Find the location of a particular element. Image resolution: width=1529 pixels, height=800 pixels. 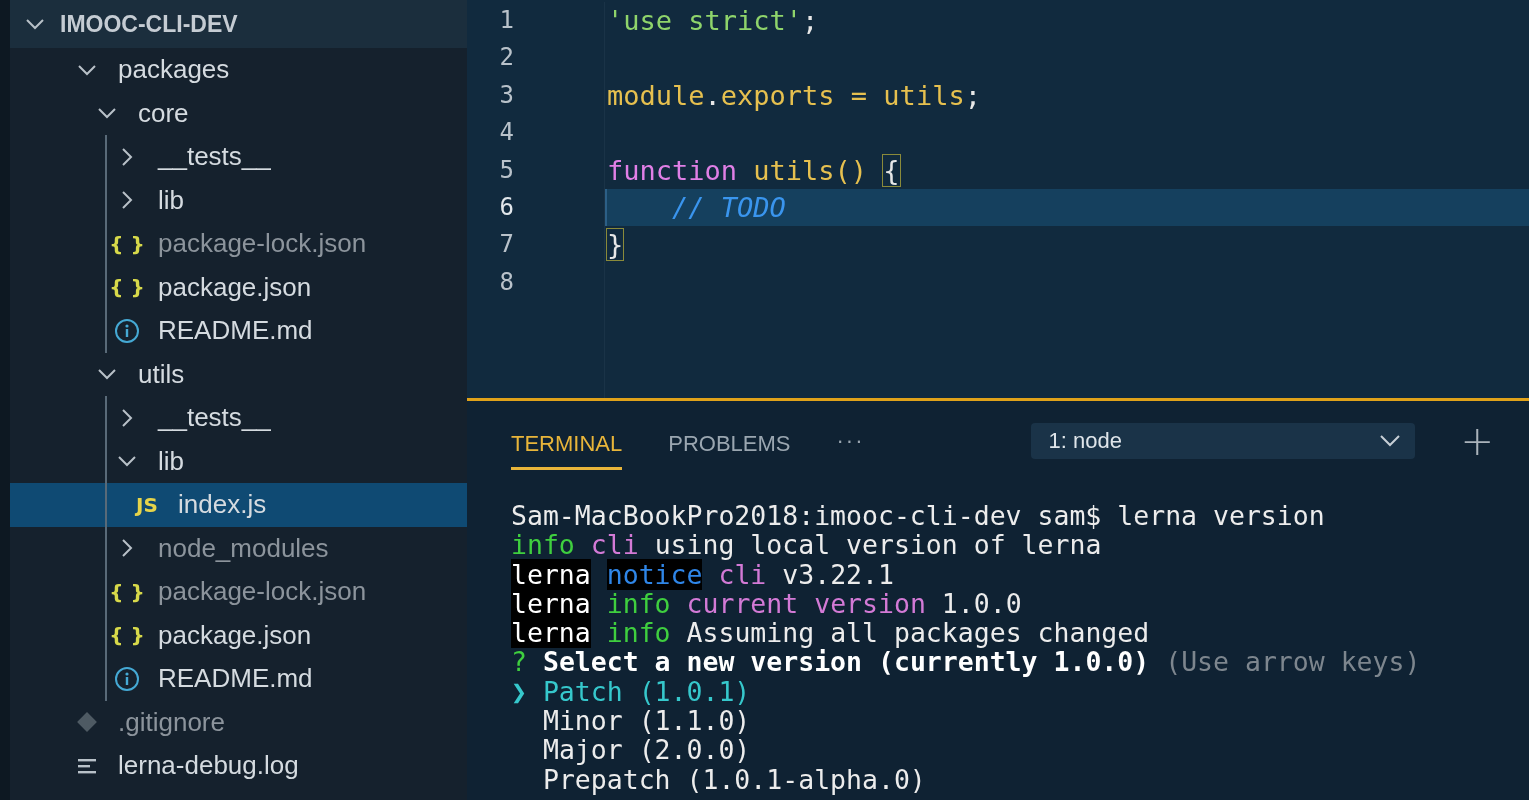

line-number: 3 is located at coordinates (506, 95).